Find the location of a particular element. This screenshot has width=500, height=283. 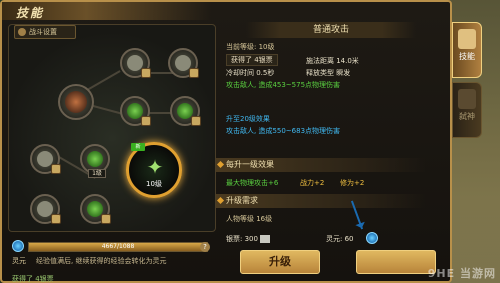

spirit-label: 灵元 is located at coordinates (19, 261).